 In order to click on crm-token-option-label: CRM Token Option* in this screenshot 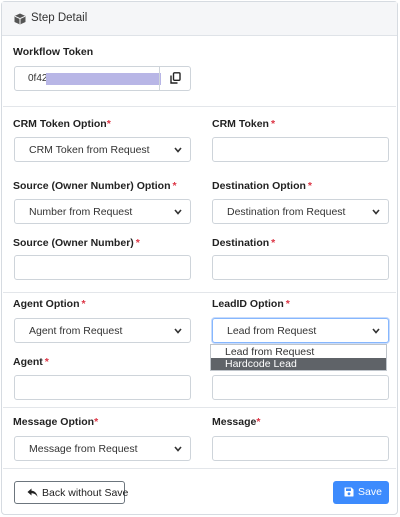, I will do `click(62, 124)`.